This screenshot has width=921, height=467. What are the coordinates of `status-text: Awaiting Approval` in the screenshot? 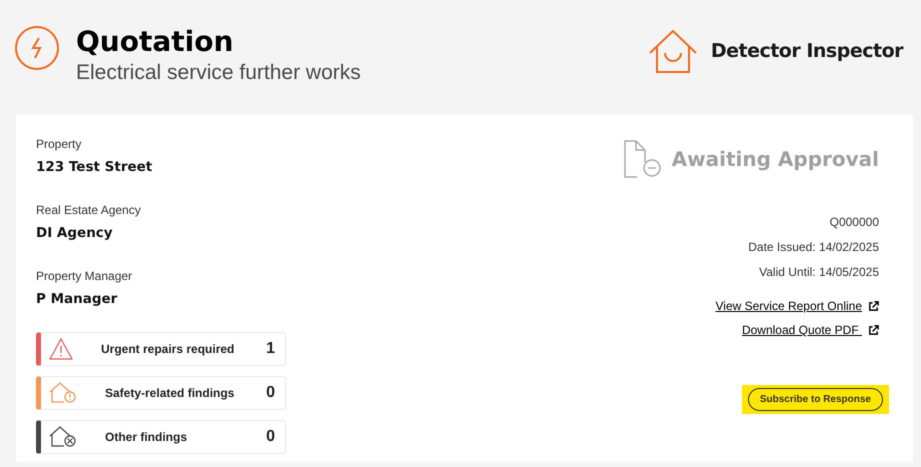 It's located at (775, 159).